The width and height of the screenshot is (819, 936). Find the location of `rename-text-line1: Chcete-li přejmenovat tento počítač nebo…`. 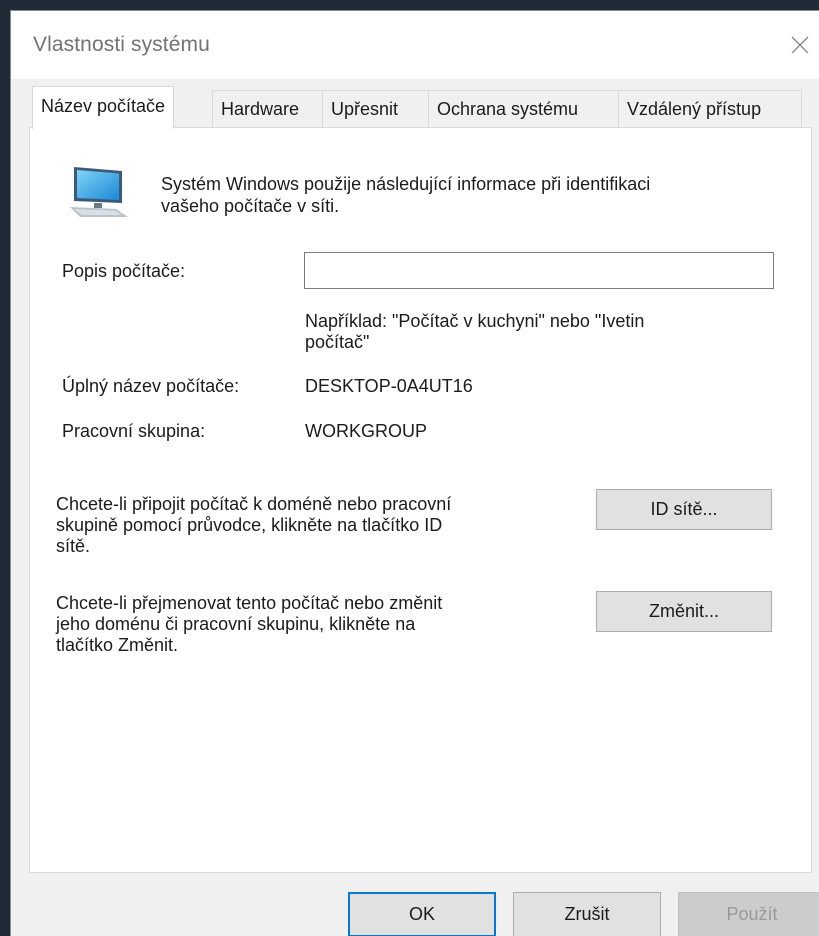

rename-text-line1: Chcete-li přejmenovat tento počítač nebo… is located at coordinates (249, 603).